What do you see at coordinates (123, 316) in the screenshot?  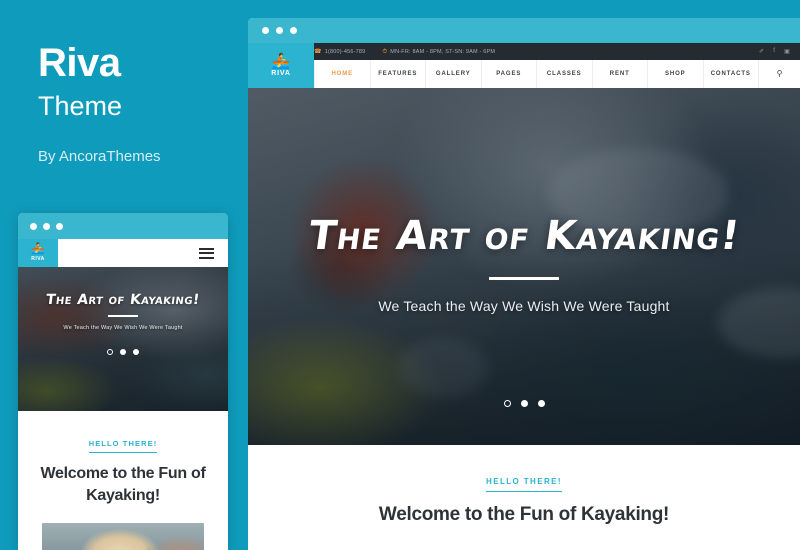 I see `mobile-hero-divider` at bounding box center [123, 316].